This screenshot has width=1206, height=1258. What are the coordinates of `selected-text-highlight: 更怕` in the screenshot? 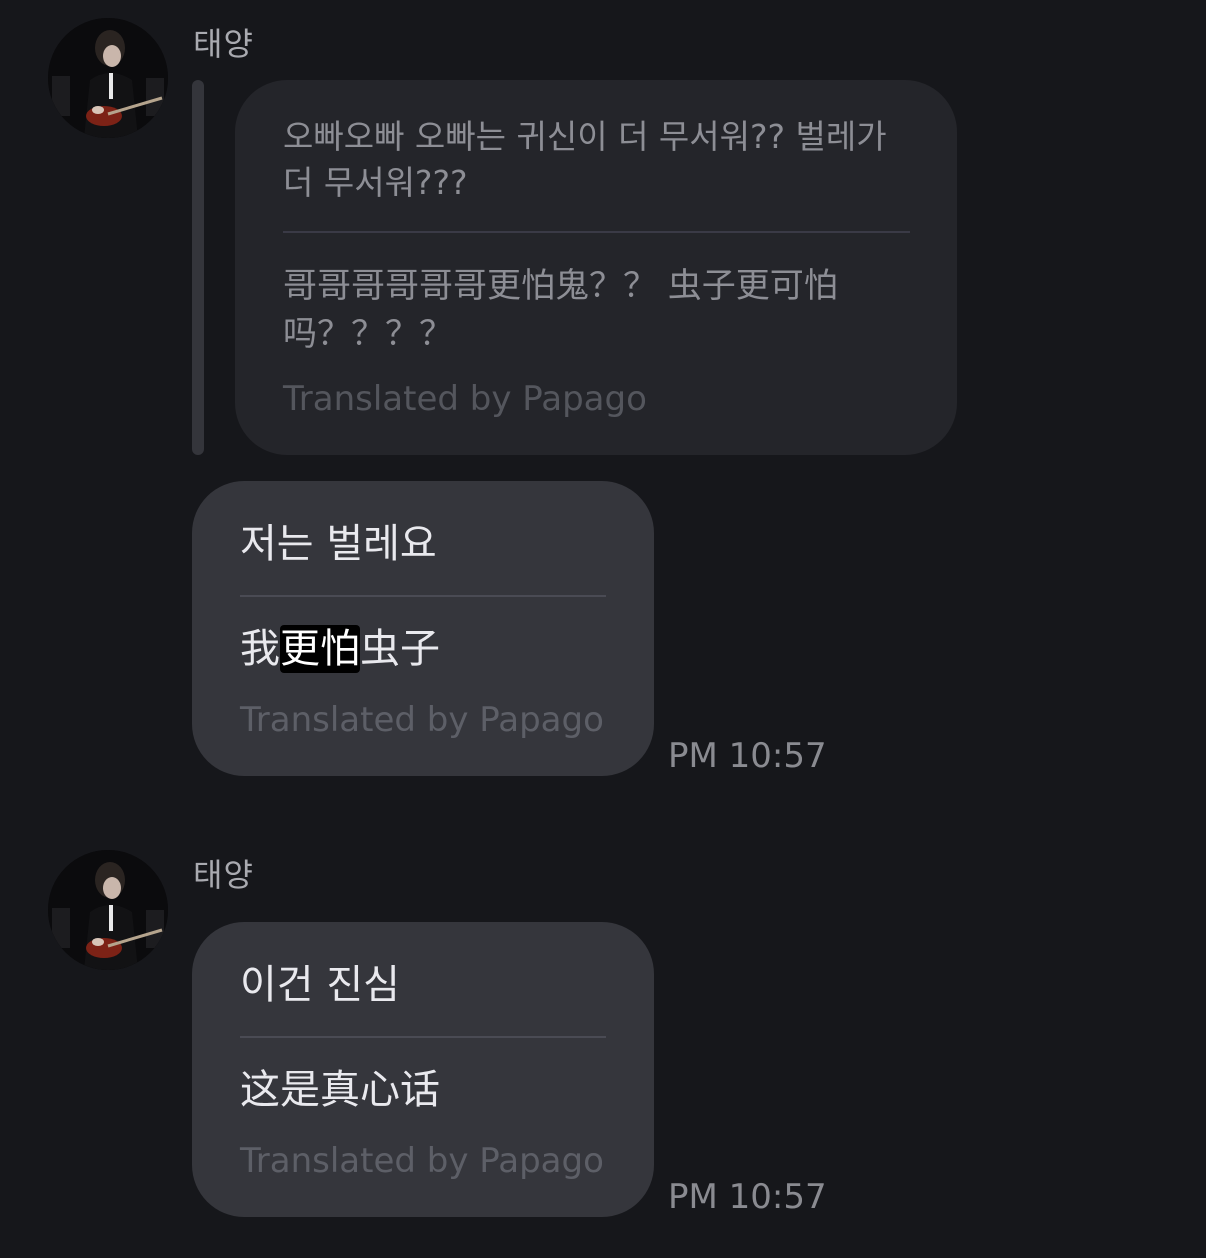 It's located at (320, 649).